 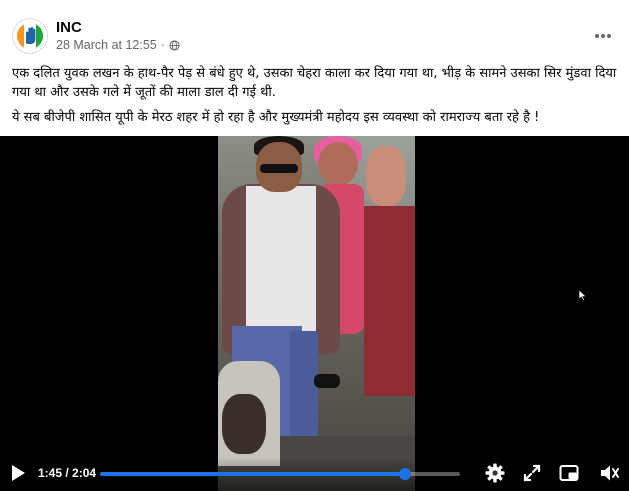 I want to click on video-progress-bar, so click(x=280, y=474).